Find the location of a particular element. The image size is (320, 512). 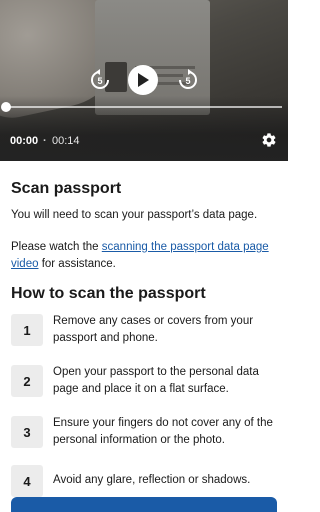

replay-5-icon: 5 is located at coordinates (100, 80).